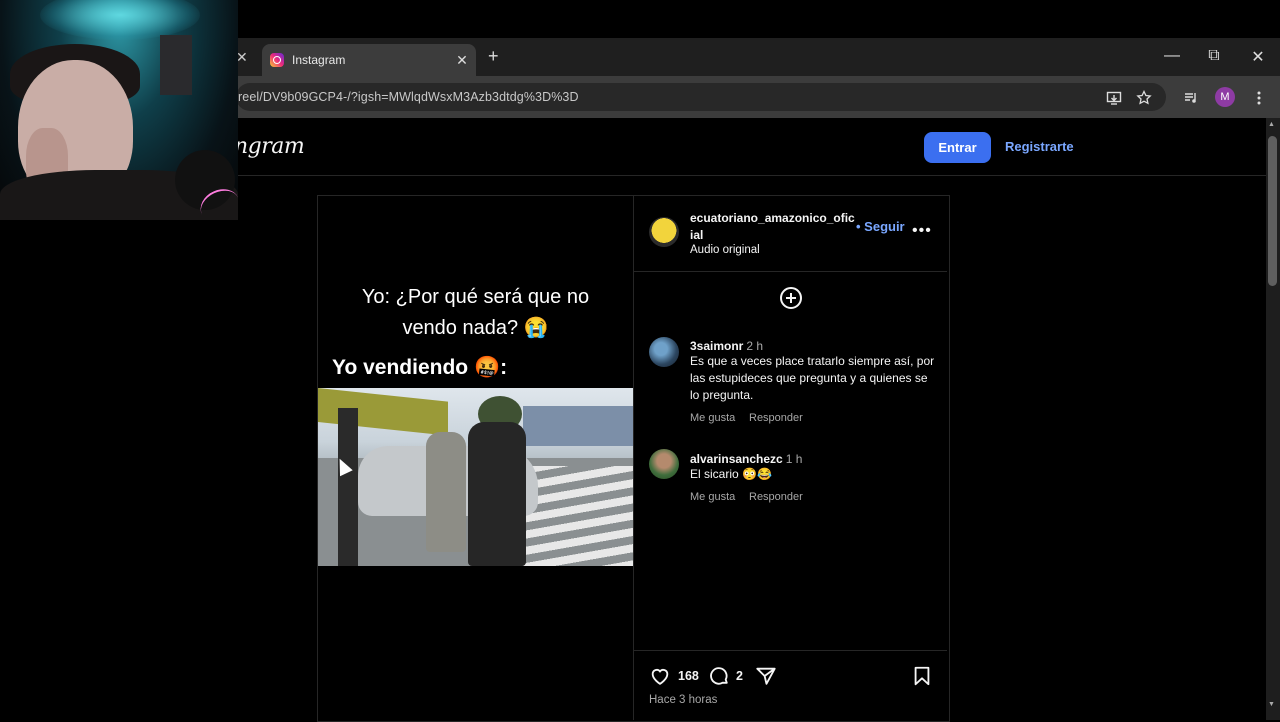 The height and width of the screenshot is (722, 1280). I want to click on tab-instagram: Instagram ✕, so click(369, 60).